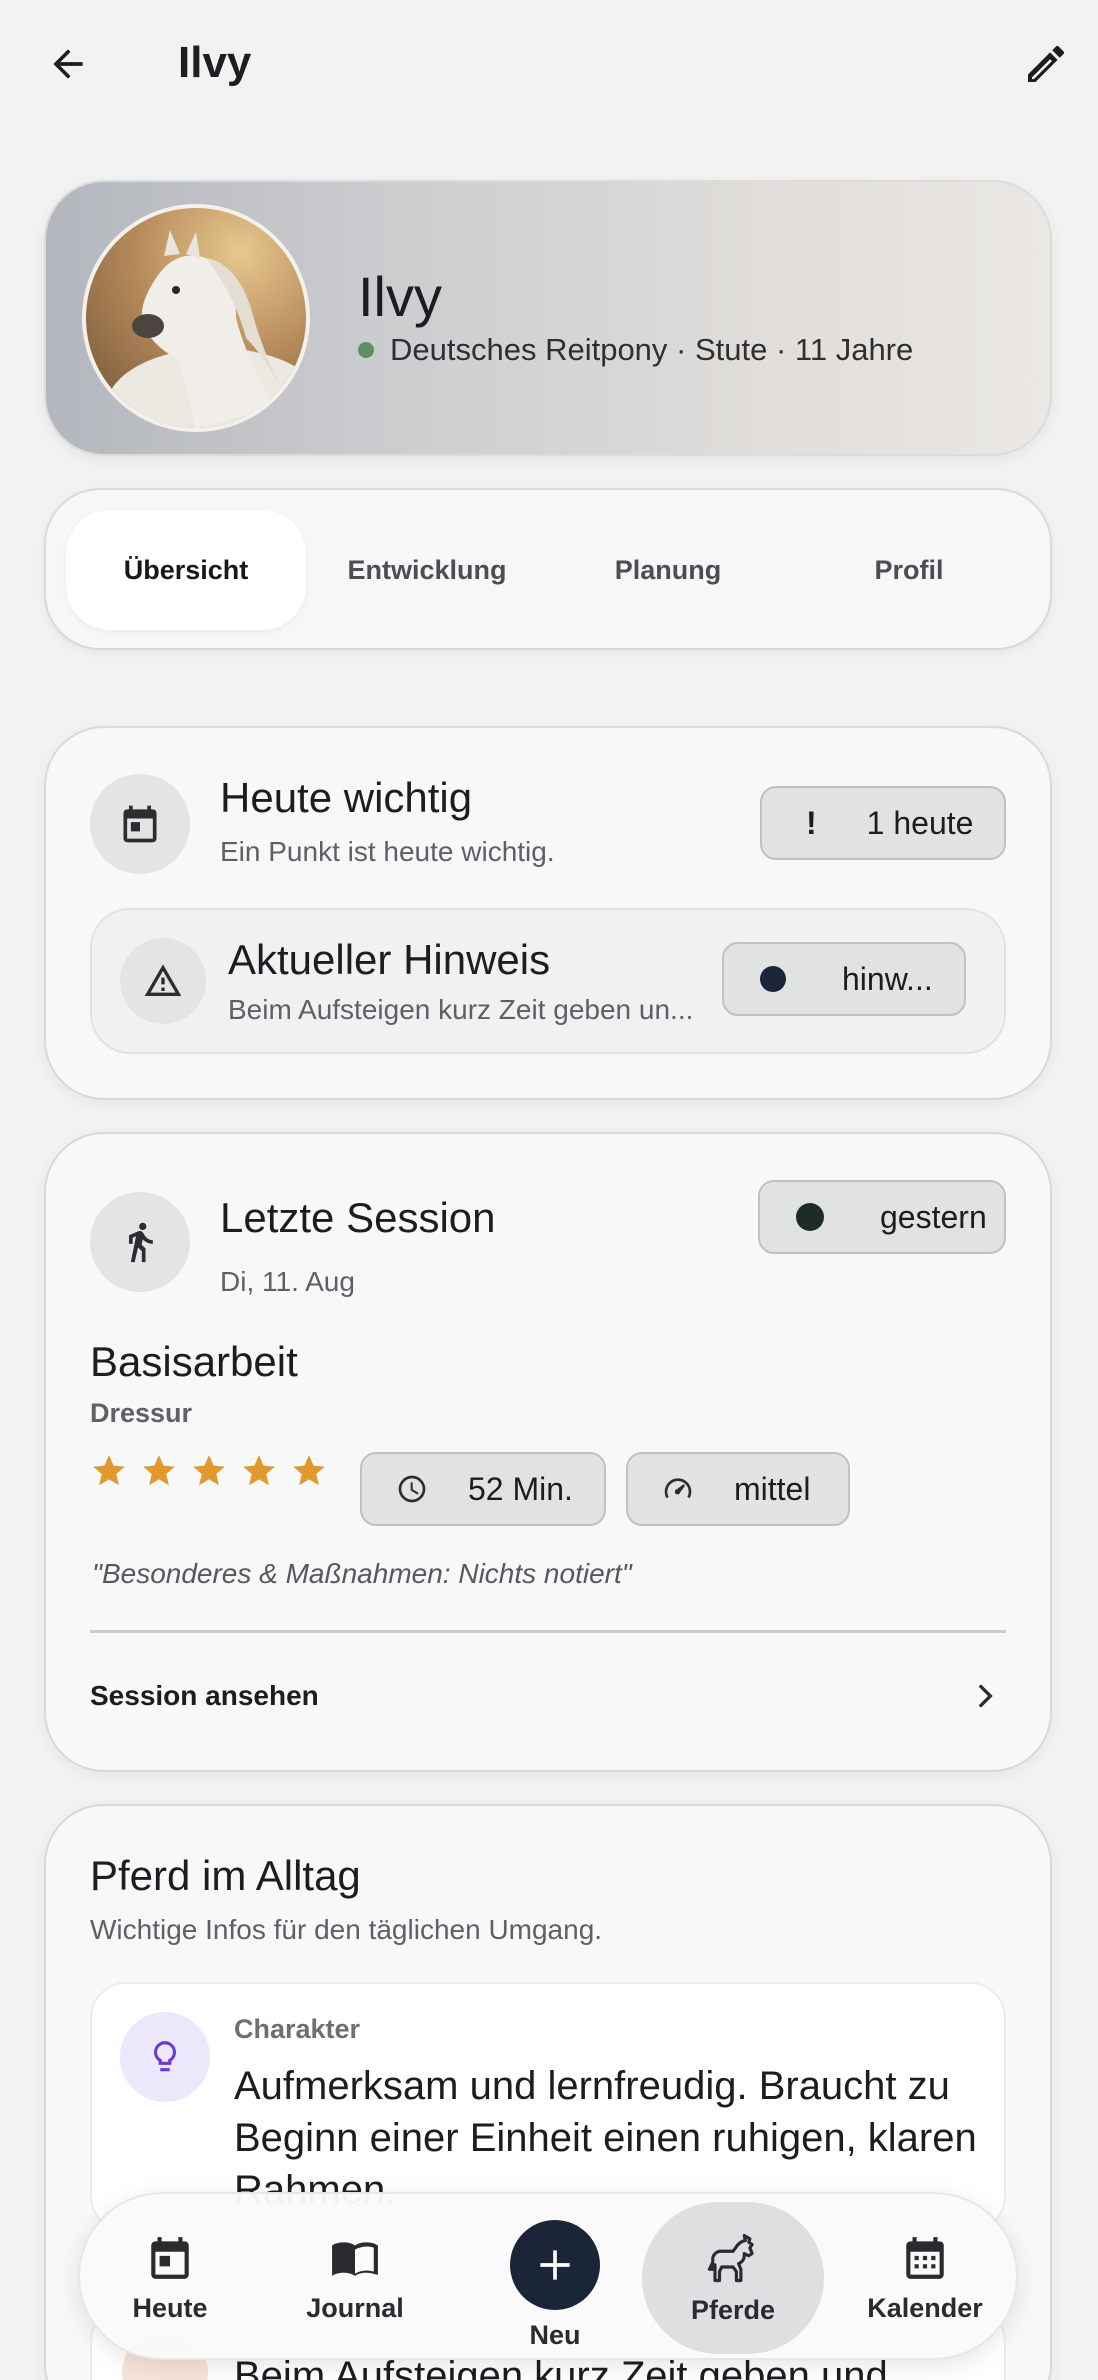  Describe the element at coordinates (204, 1695) in the screenshot. I see `view-session-label: Session ansehen` at that location.